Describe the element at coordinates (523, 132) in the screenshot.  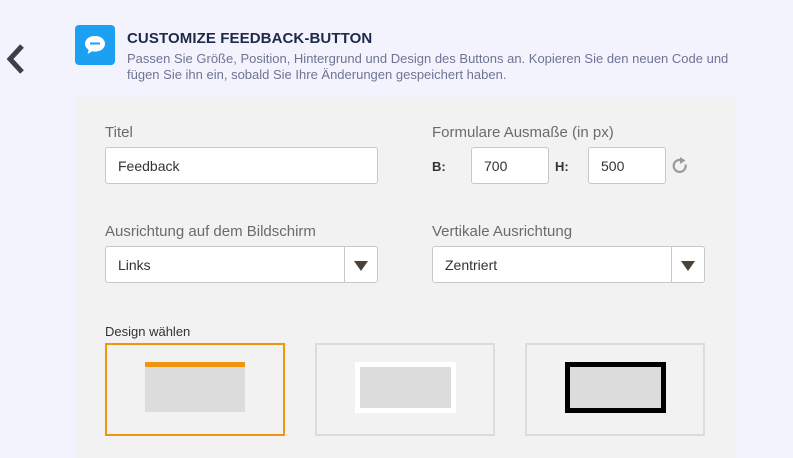
I see `dimensions-label: Formulare Ausmaße (in px)` at that location.